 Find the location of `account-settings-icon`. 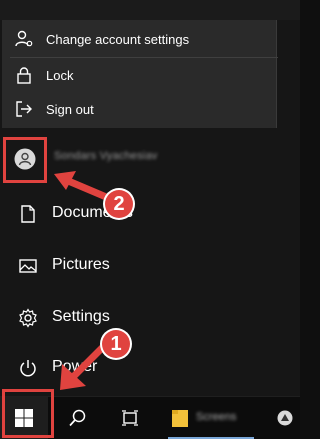

account-settings-icon is located at coordinates (24, 38).